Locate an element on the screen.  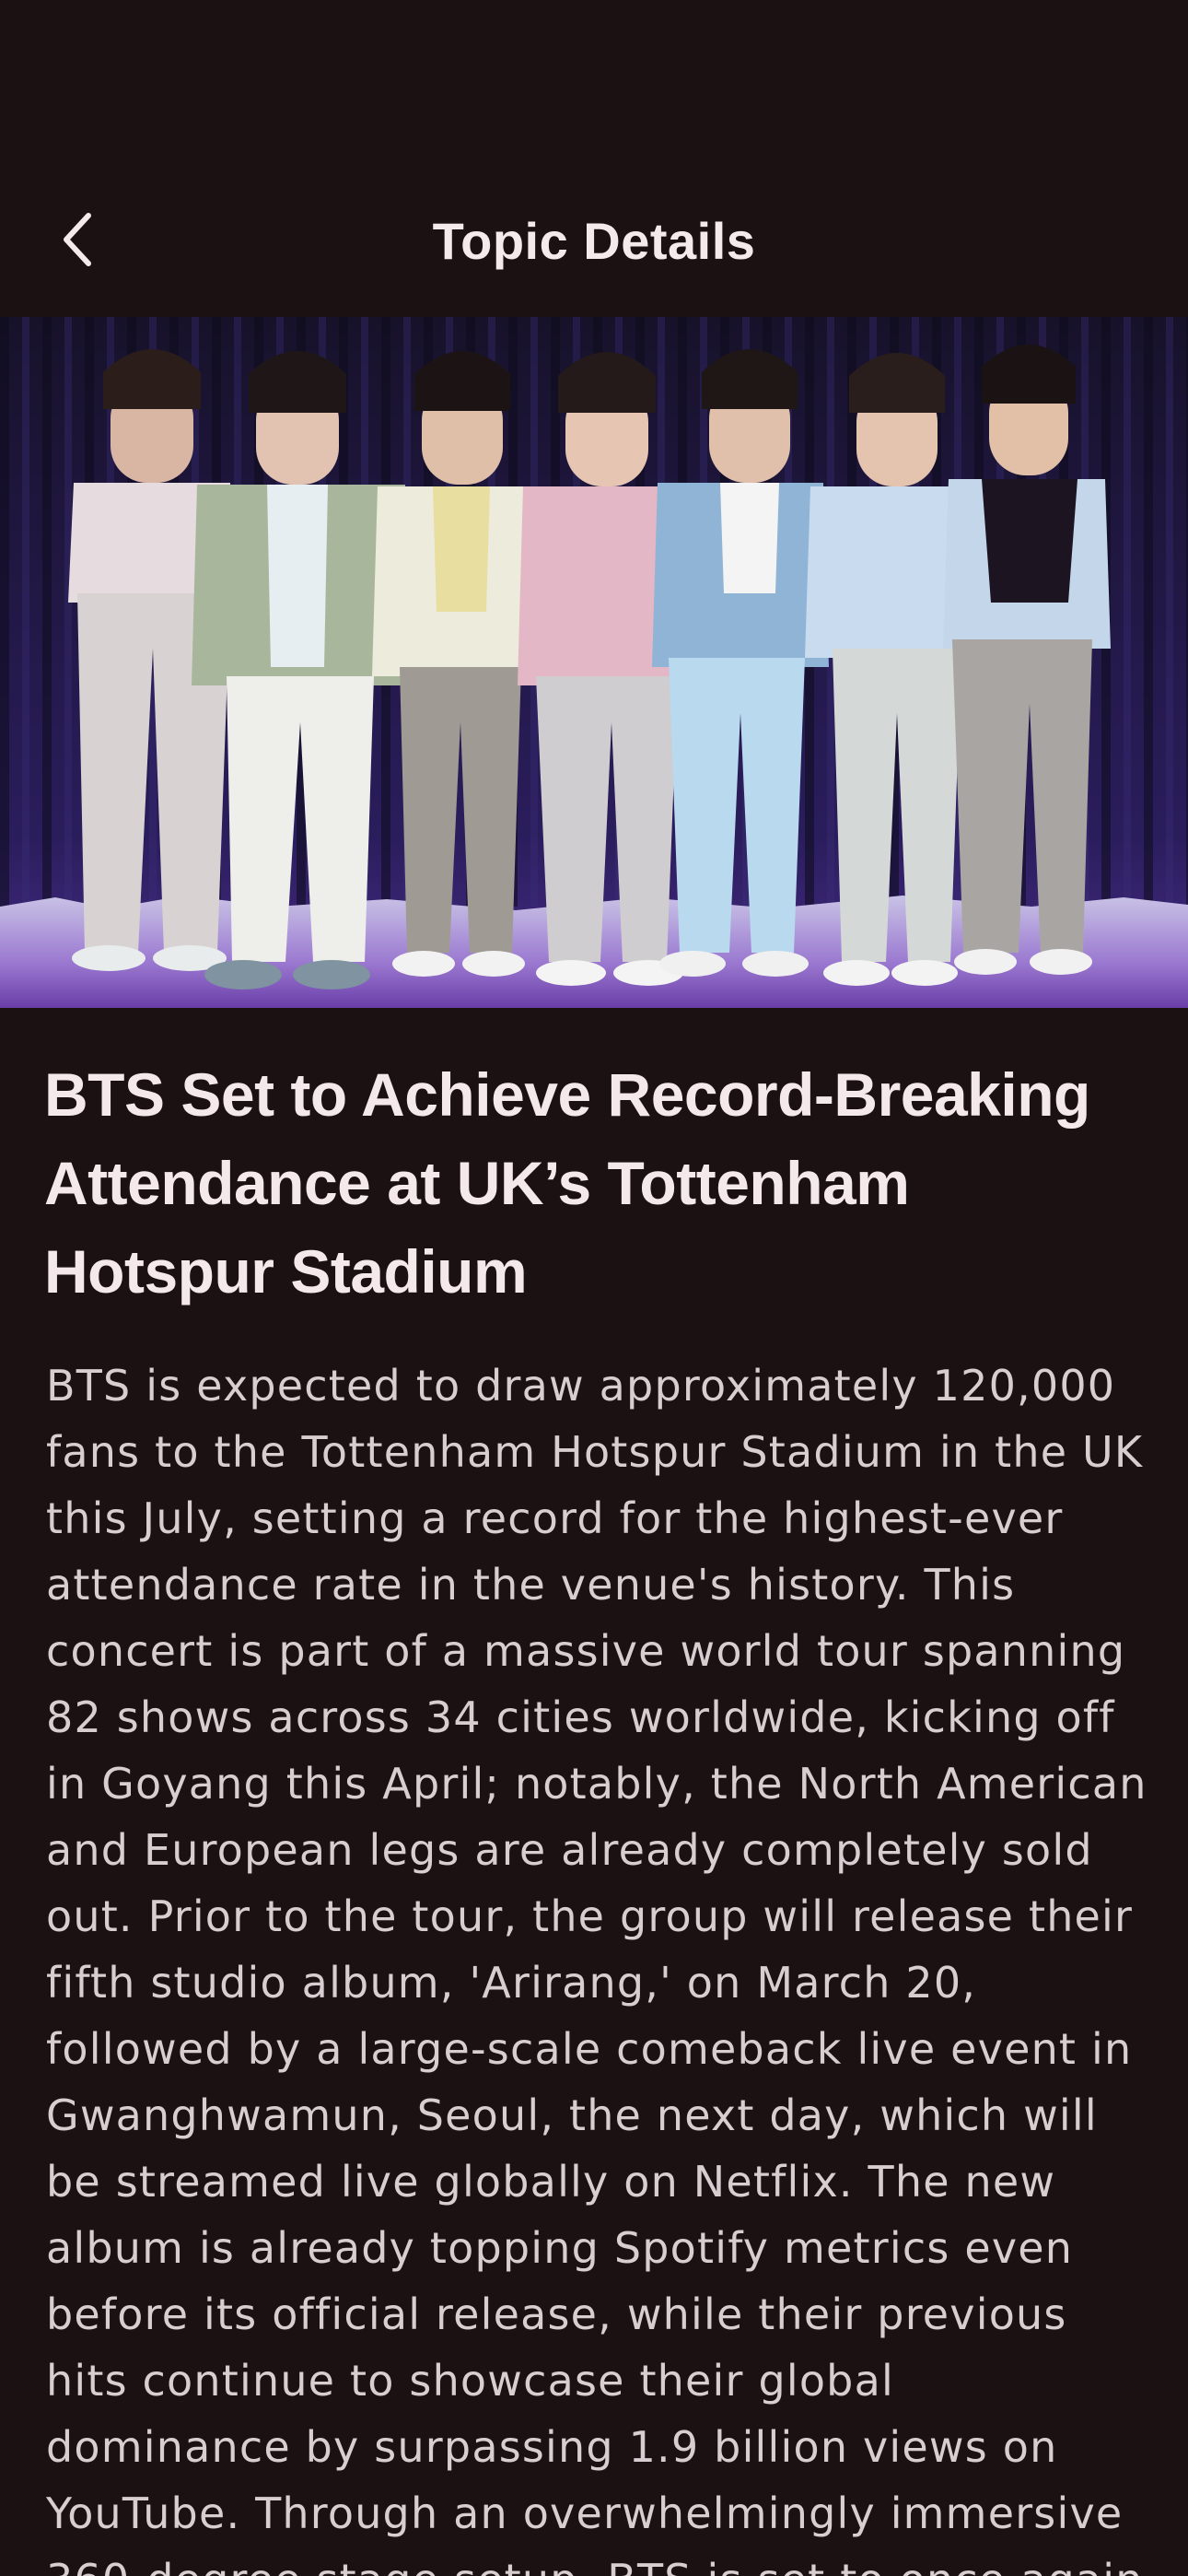
page-title: Topic Details is located at coordinates (594, 241).